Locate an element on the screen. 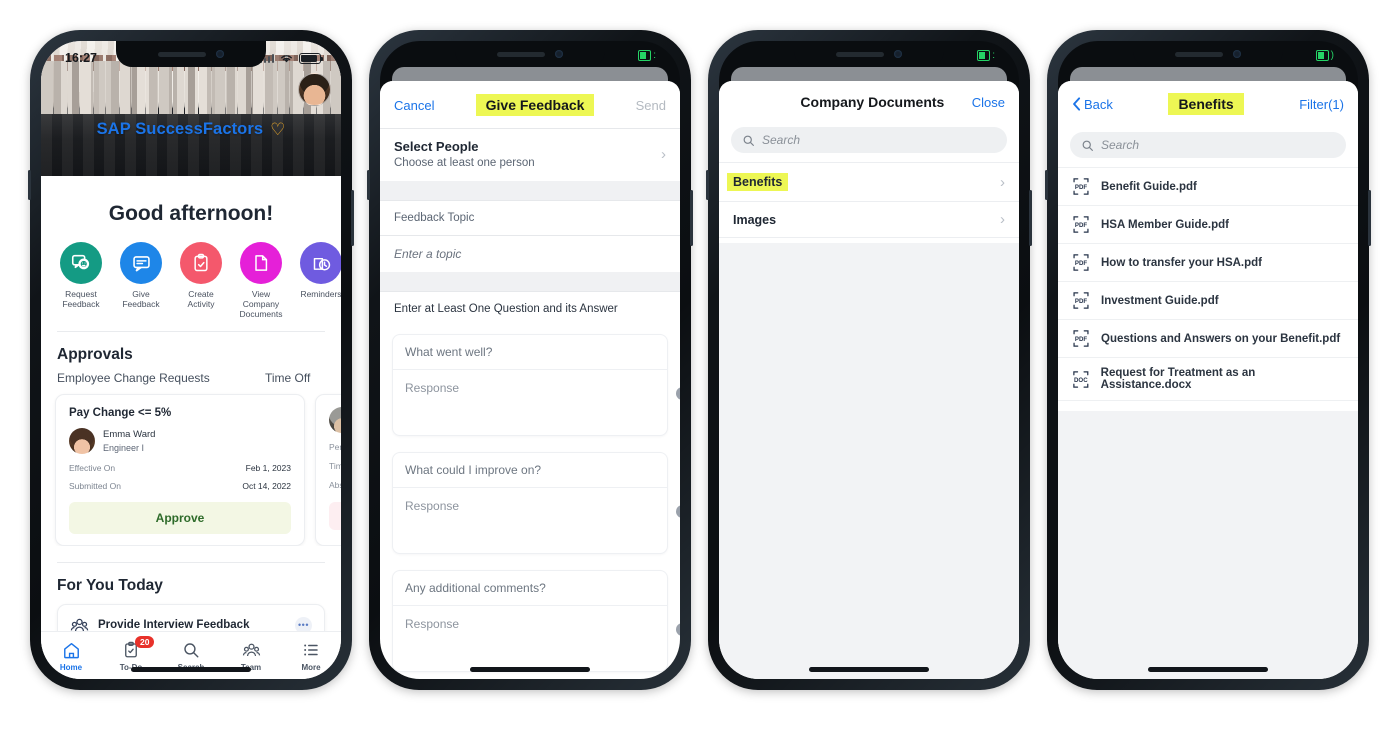 The image size is (1380, 732). question-block-1: What went well? Response × is located at coordinates (536, 385).